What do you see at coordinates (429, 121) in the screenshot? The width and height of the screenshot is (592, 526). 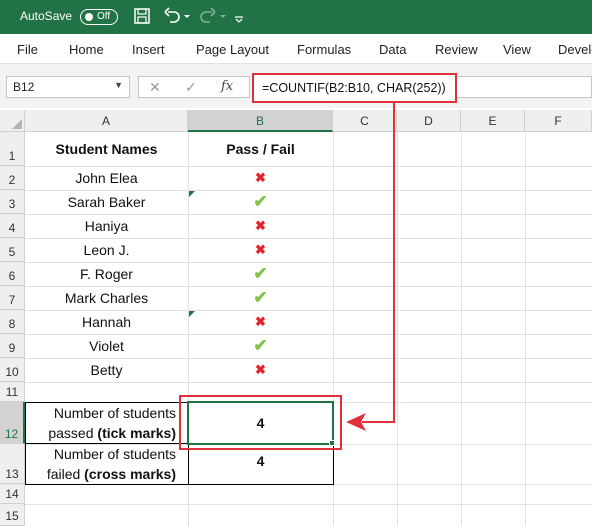 I see `column-header-d: D` at bounding box center [429, 121].